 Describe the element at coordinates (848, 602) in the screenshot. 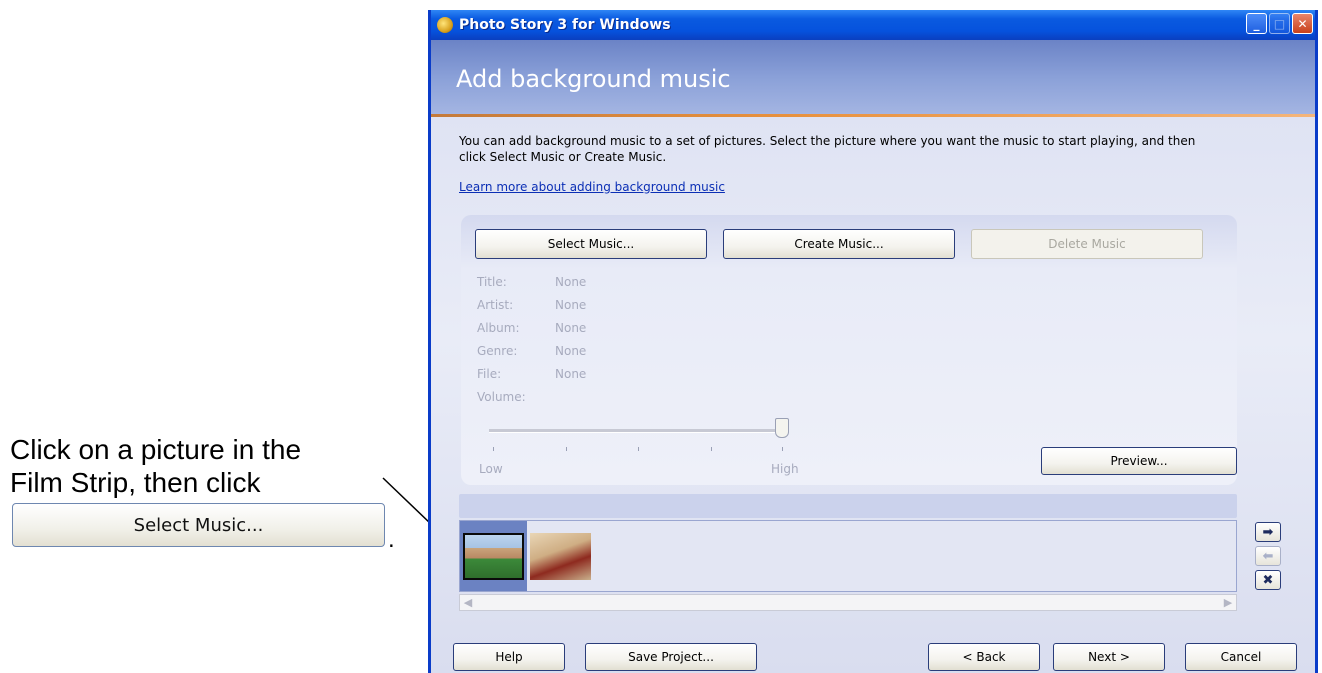

I see `filmstrip-scrollbar: ◀ ▶` at that location.